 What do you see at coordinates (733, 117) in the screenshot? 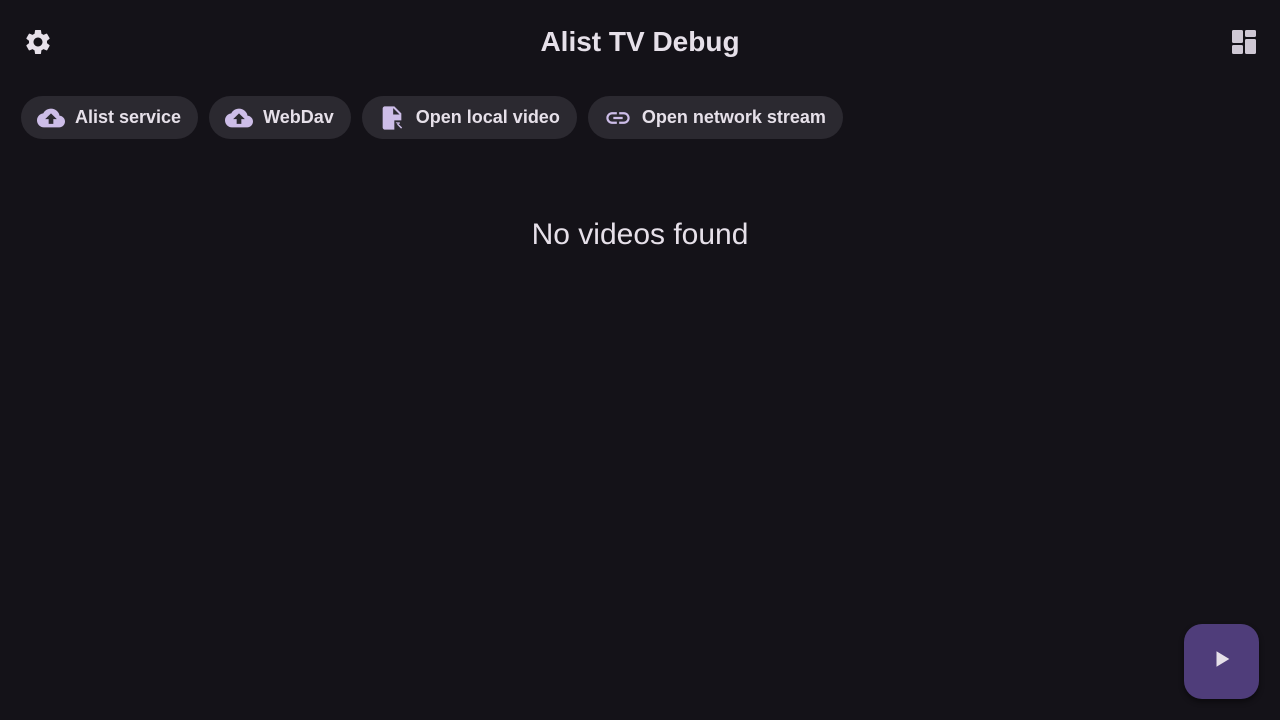
I see `chip-label: Open network stream` at bounding box center [733, 117].